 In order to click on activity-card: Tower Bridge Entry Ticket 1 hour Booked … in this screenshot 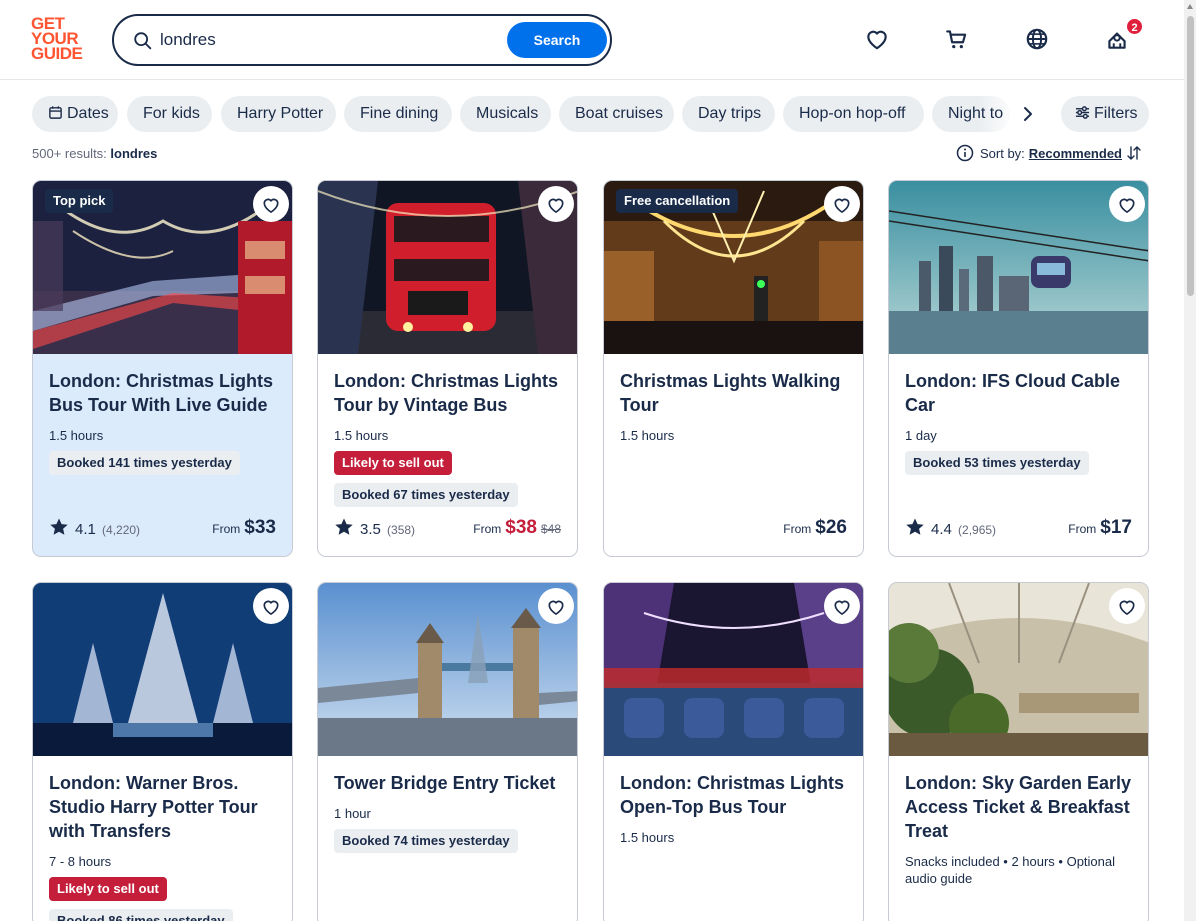, I will do `click(447, 751)`.